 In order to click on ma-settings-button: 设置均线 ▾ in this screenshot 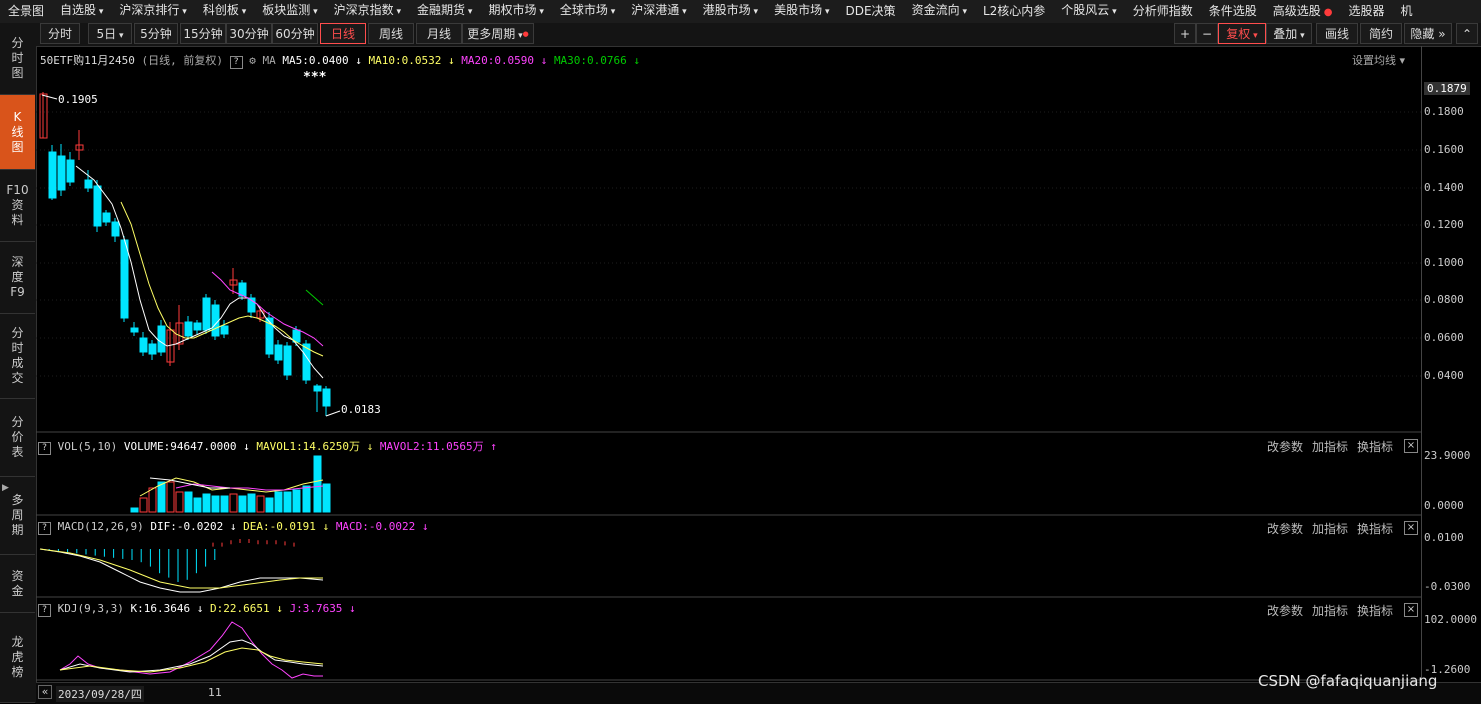, I will do `click(1378, 60)`.